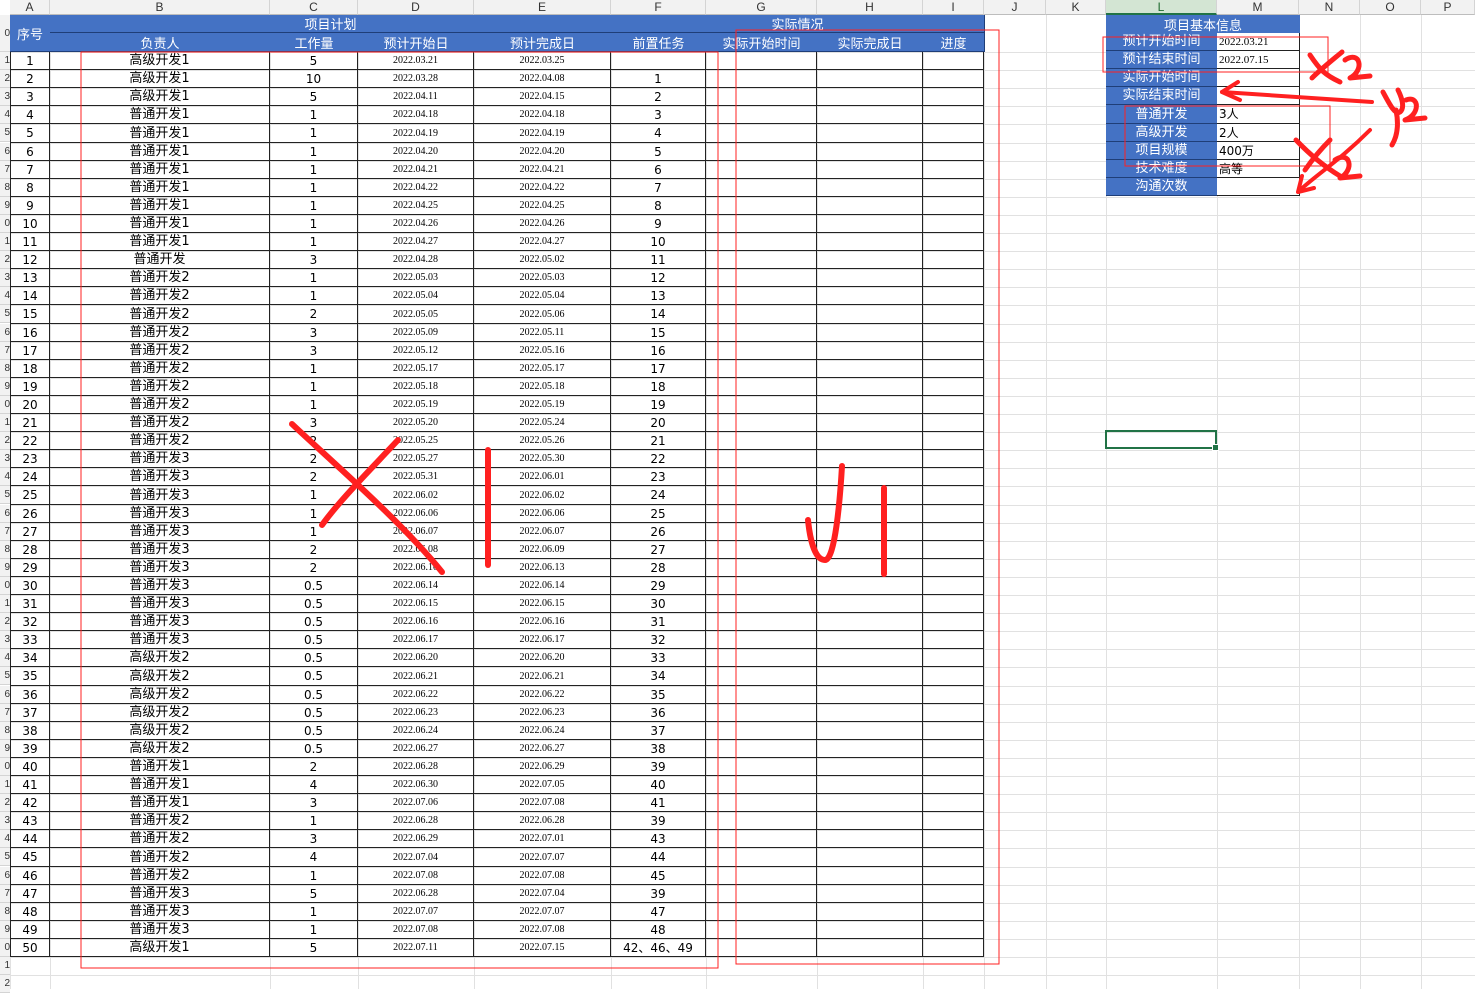 The width and height of the screenshot is (1475, 993). I want to click on column-header-g: G, so click(761, 7).